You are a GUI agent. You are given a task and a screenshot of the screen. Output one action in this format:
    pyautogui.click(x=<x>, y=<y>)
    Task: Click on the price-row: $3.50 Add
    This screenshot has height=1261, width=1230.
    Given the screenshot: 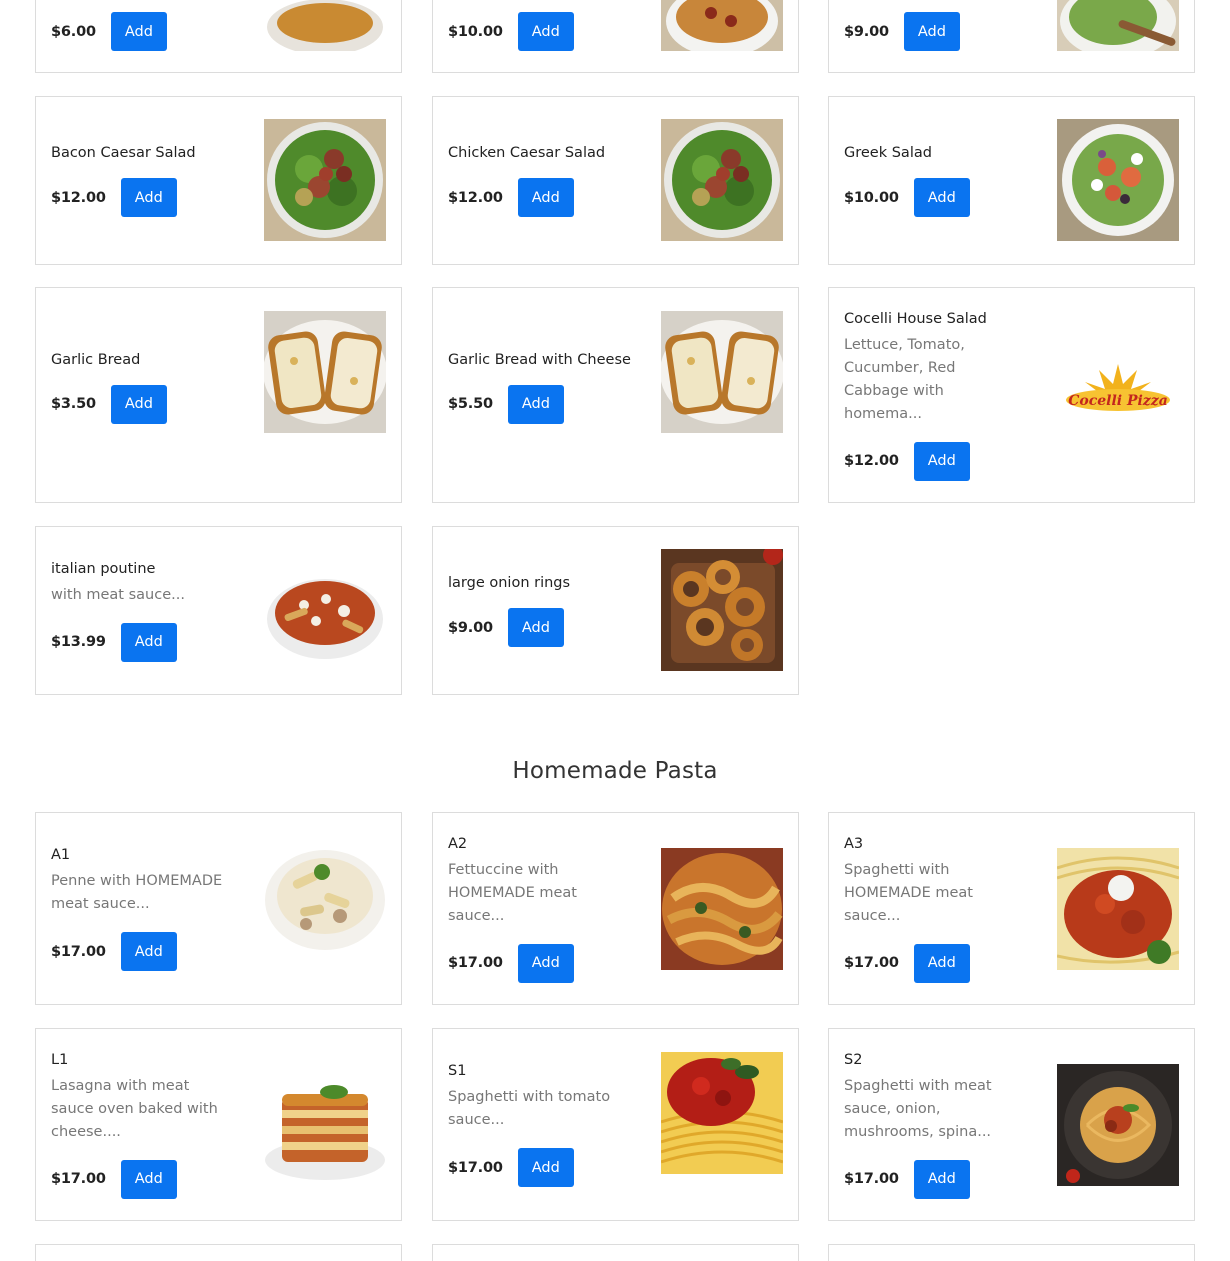 What is the action you would take?
    pyautogui.click(x=146, y=404)
    